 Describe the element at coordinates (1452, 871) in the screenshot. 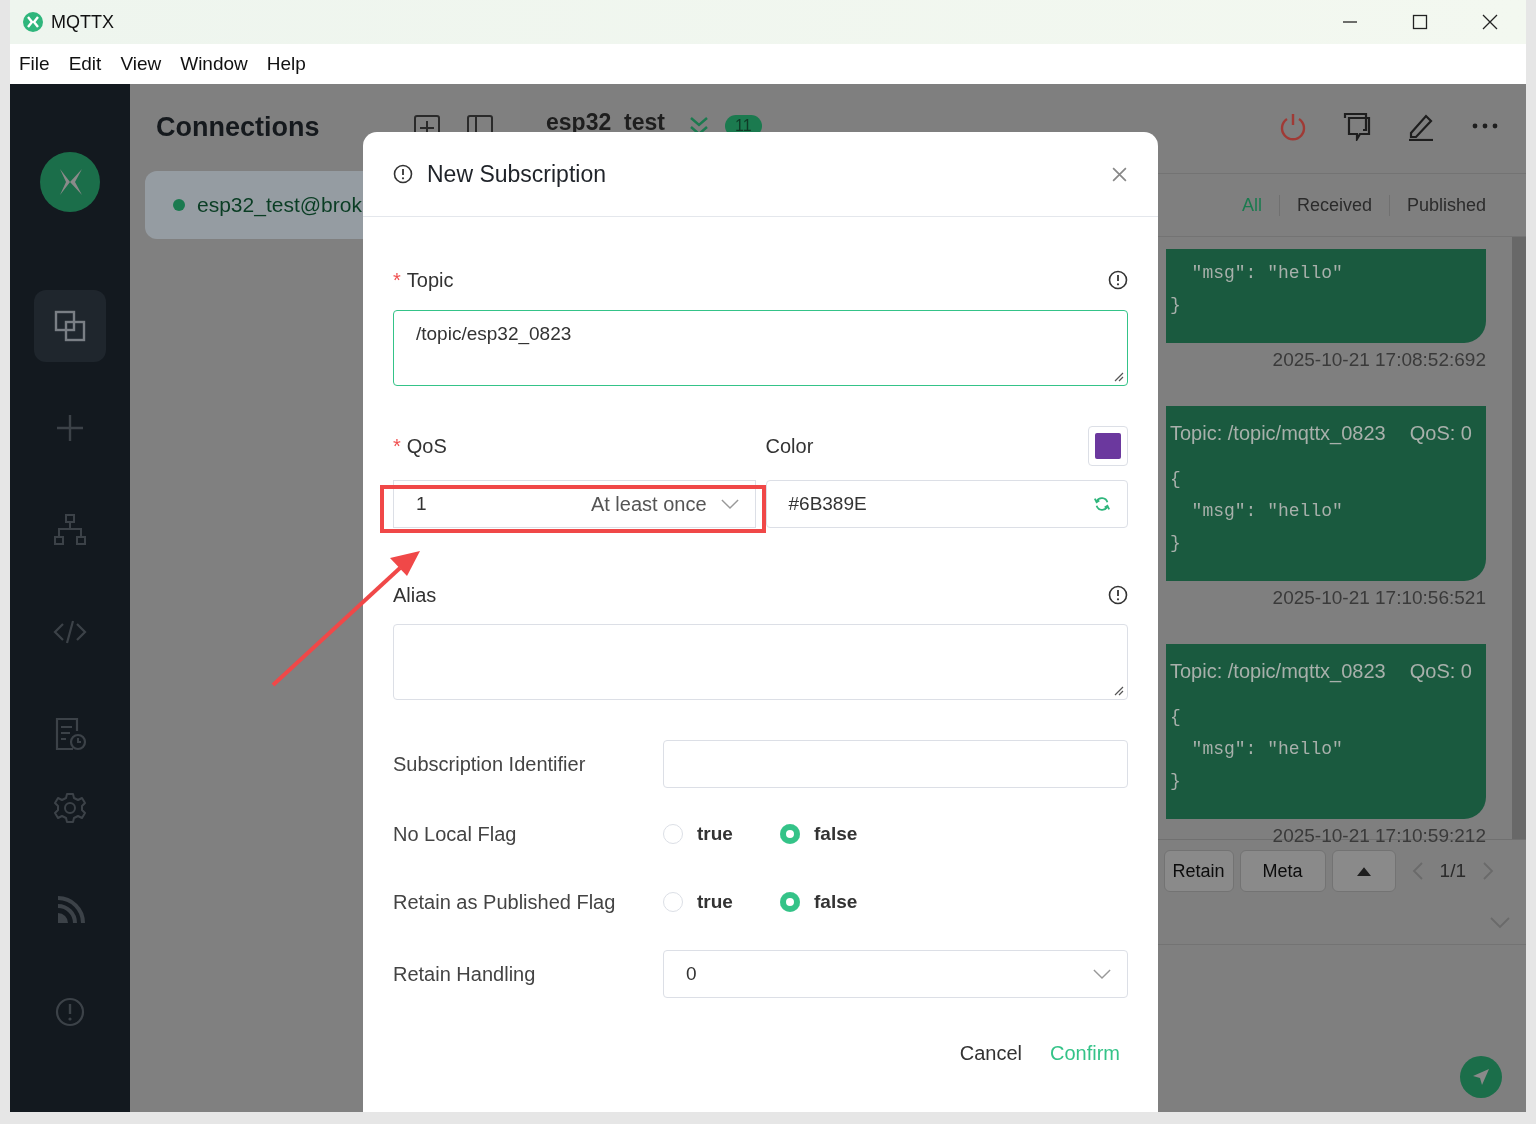

I see `page-indicator: 1/1` at that location.